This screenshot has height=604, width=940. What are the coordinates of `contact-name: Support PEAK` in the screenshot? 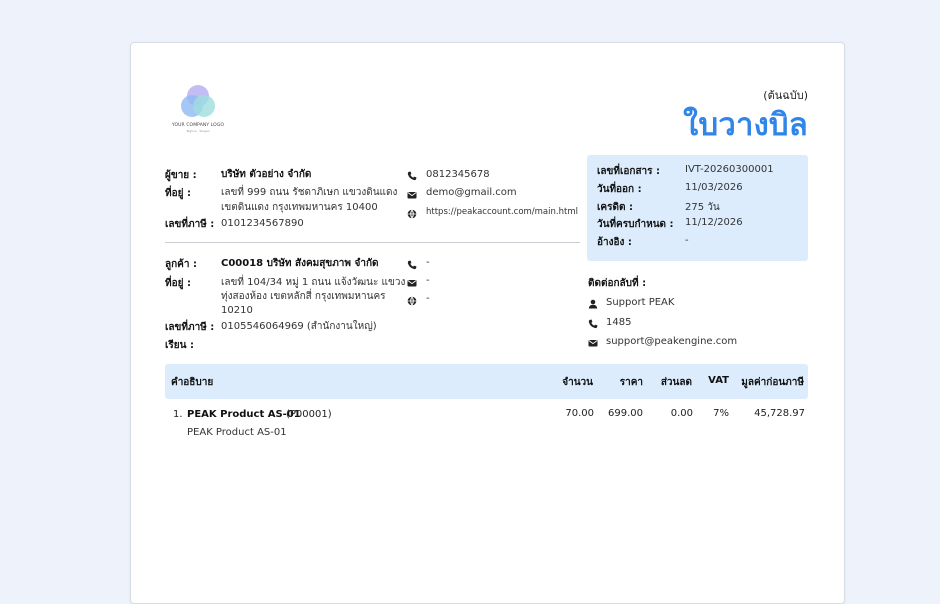 It's located at (640, 302).